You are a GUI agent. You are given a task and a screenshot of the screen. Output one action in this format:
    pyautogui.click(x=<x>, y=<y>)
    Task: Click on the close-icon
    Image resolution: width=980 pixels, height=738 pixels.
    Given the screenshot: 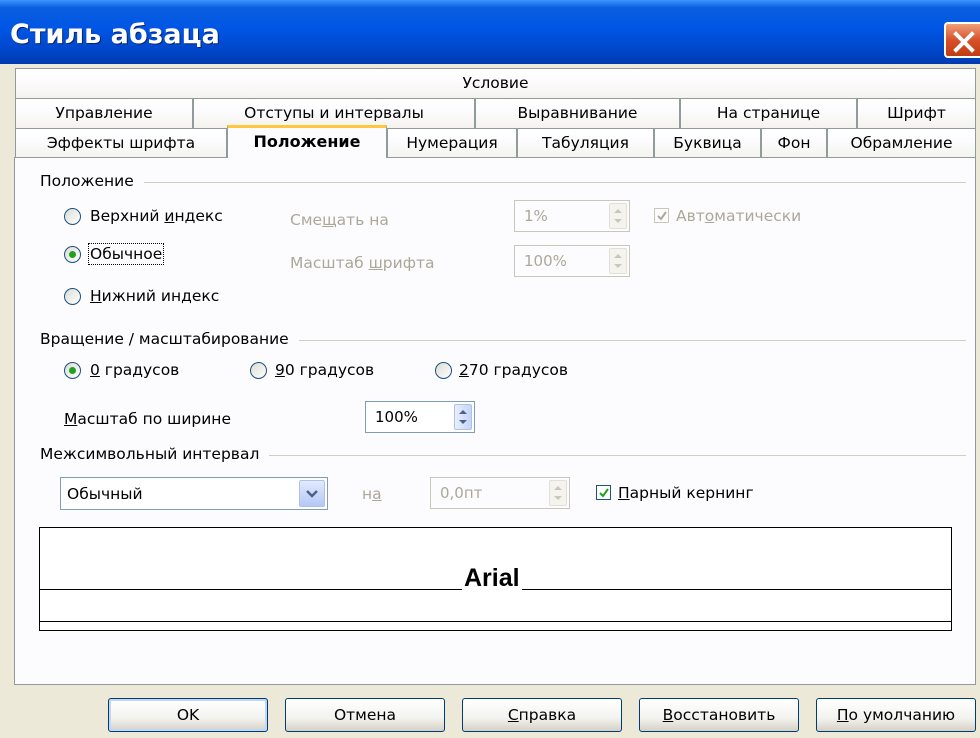 What is the action you would take?
    pyautogui.click(x=964, y=42)
    